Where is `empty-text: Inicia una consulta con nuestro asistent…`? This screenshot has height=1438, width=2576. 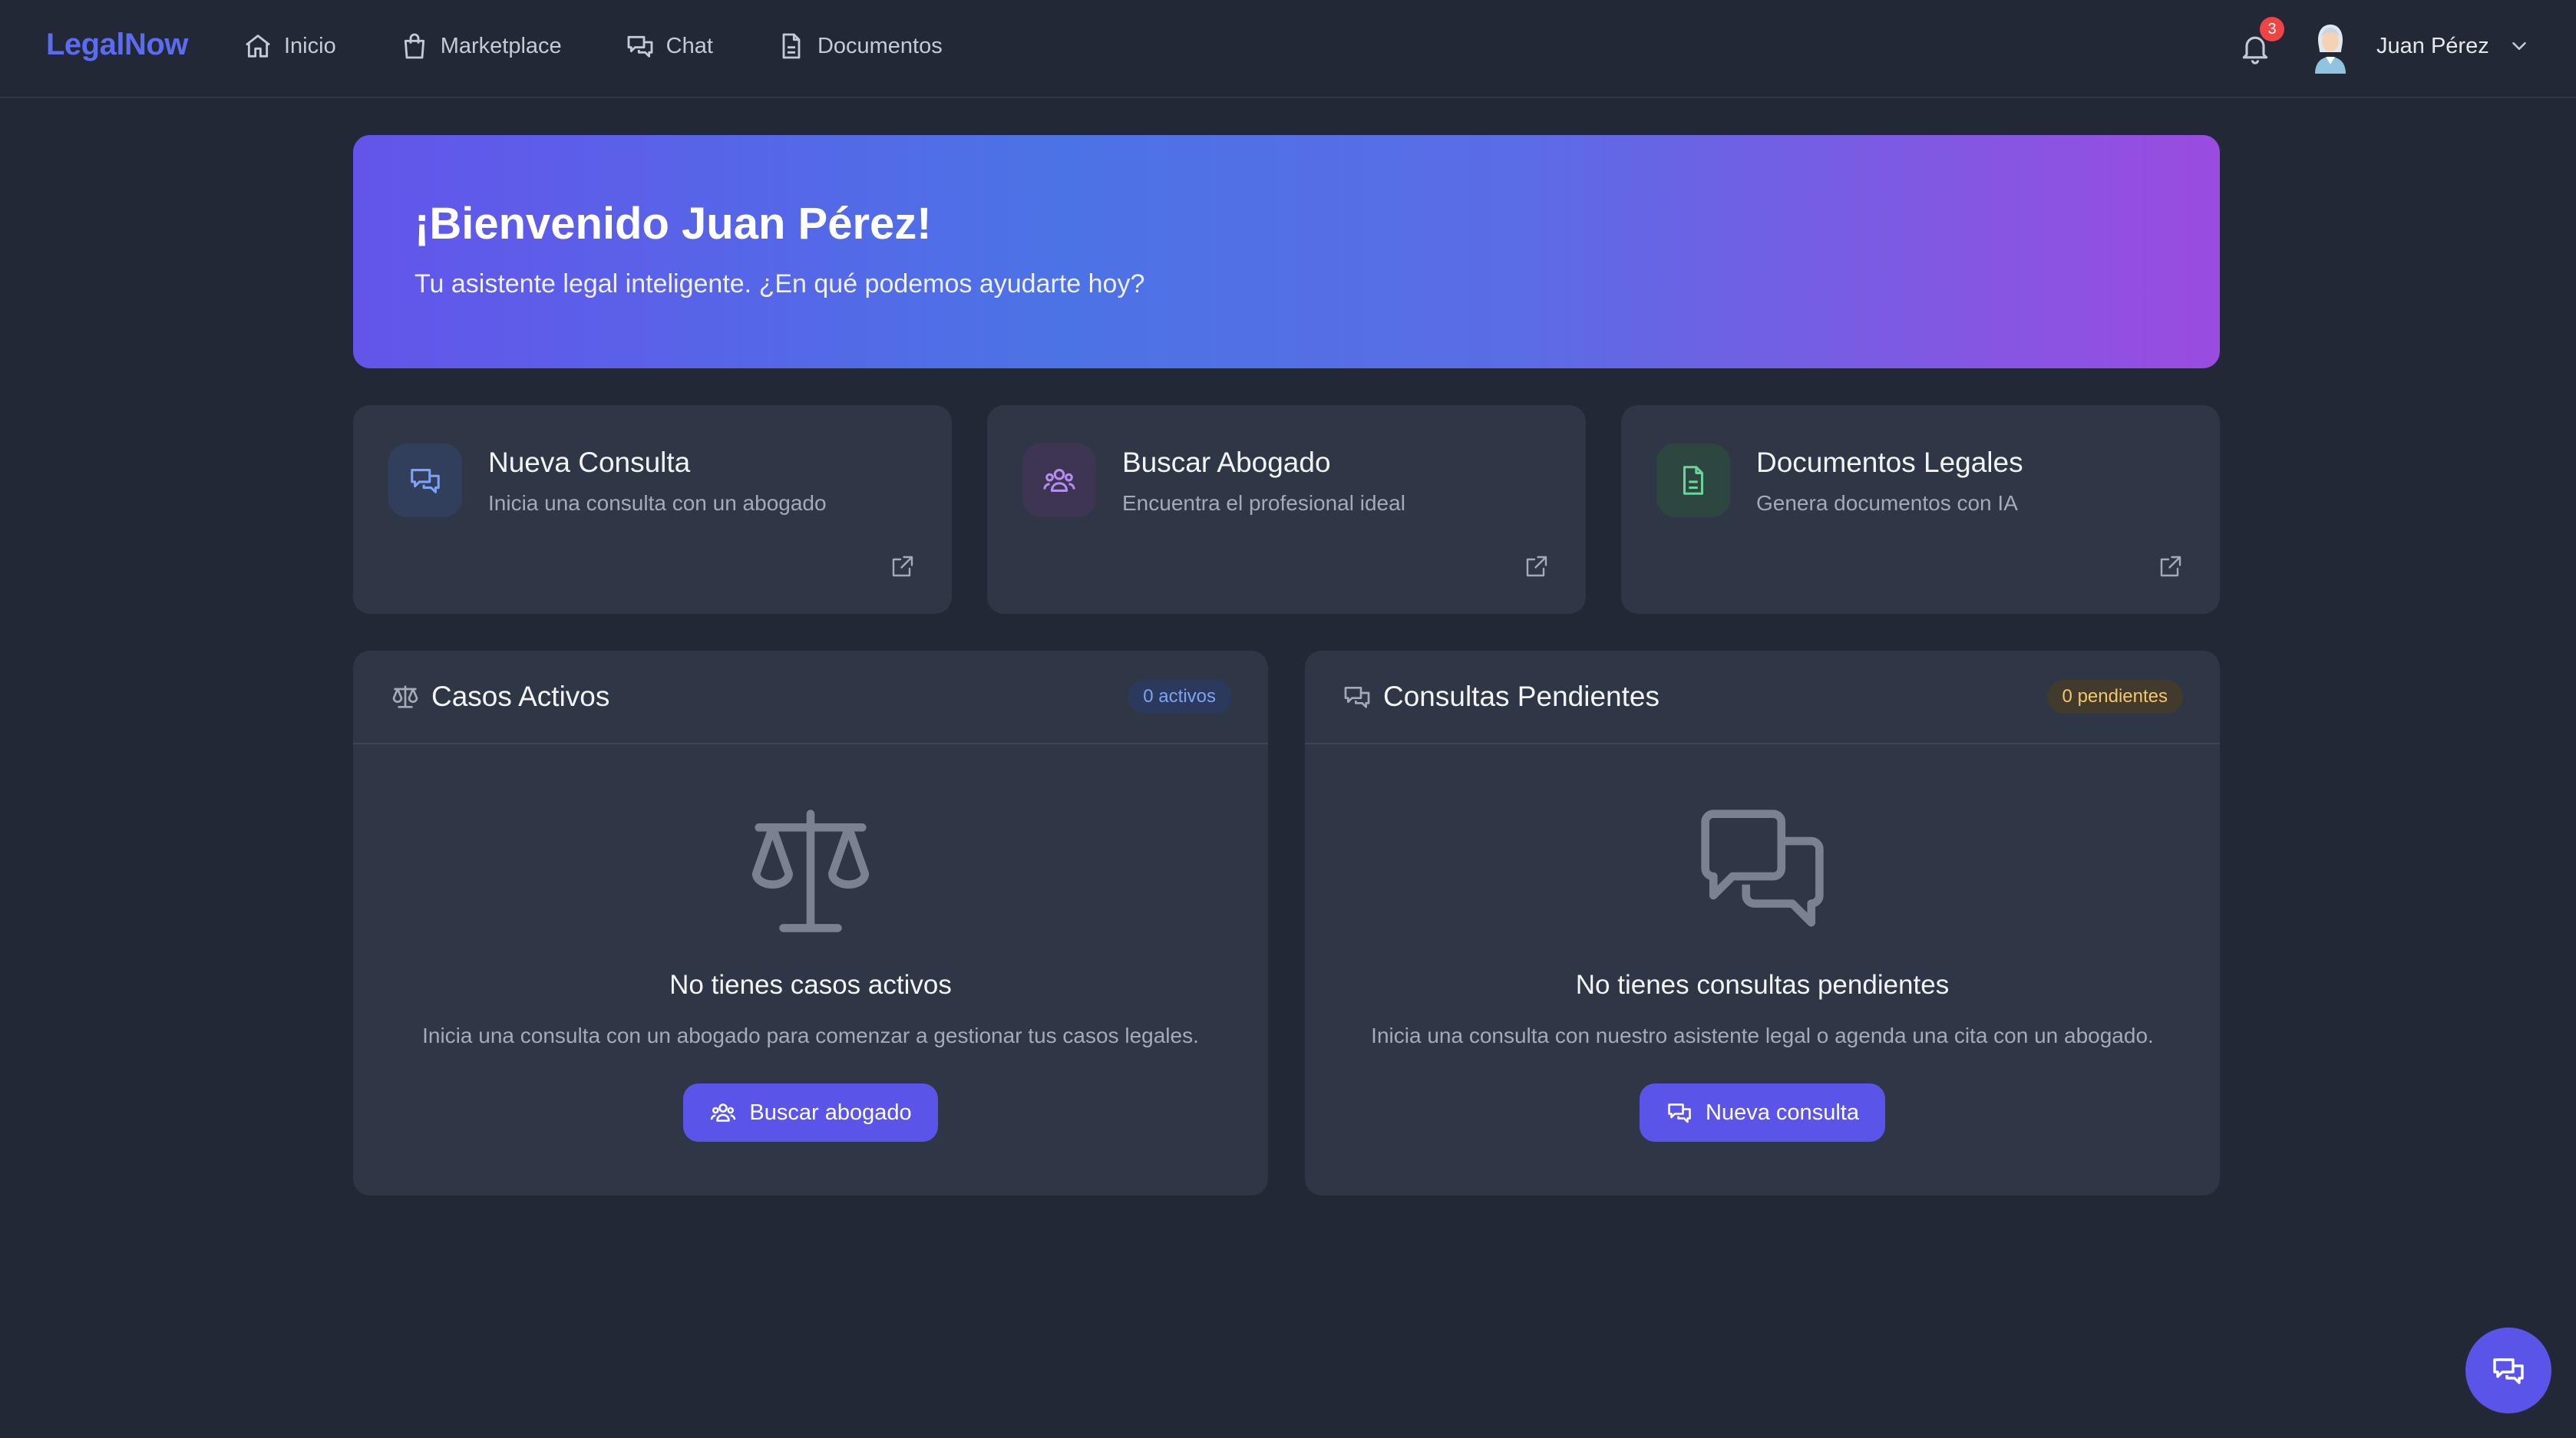
empty-text: Inicia una consulta con nuestro asistent… is located at coordinates (1762, 1035).